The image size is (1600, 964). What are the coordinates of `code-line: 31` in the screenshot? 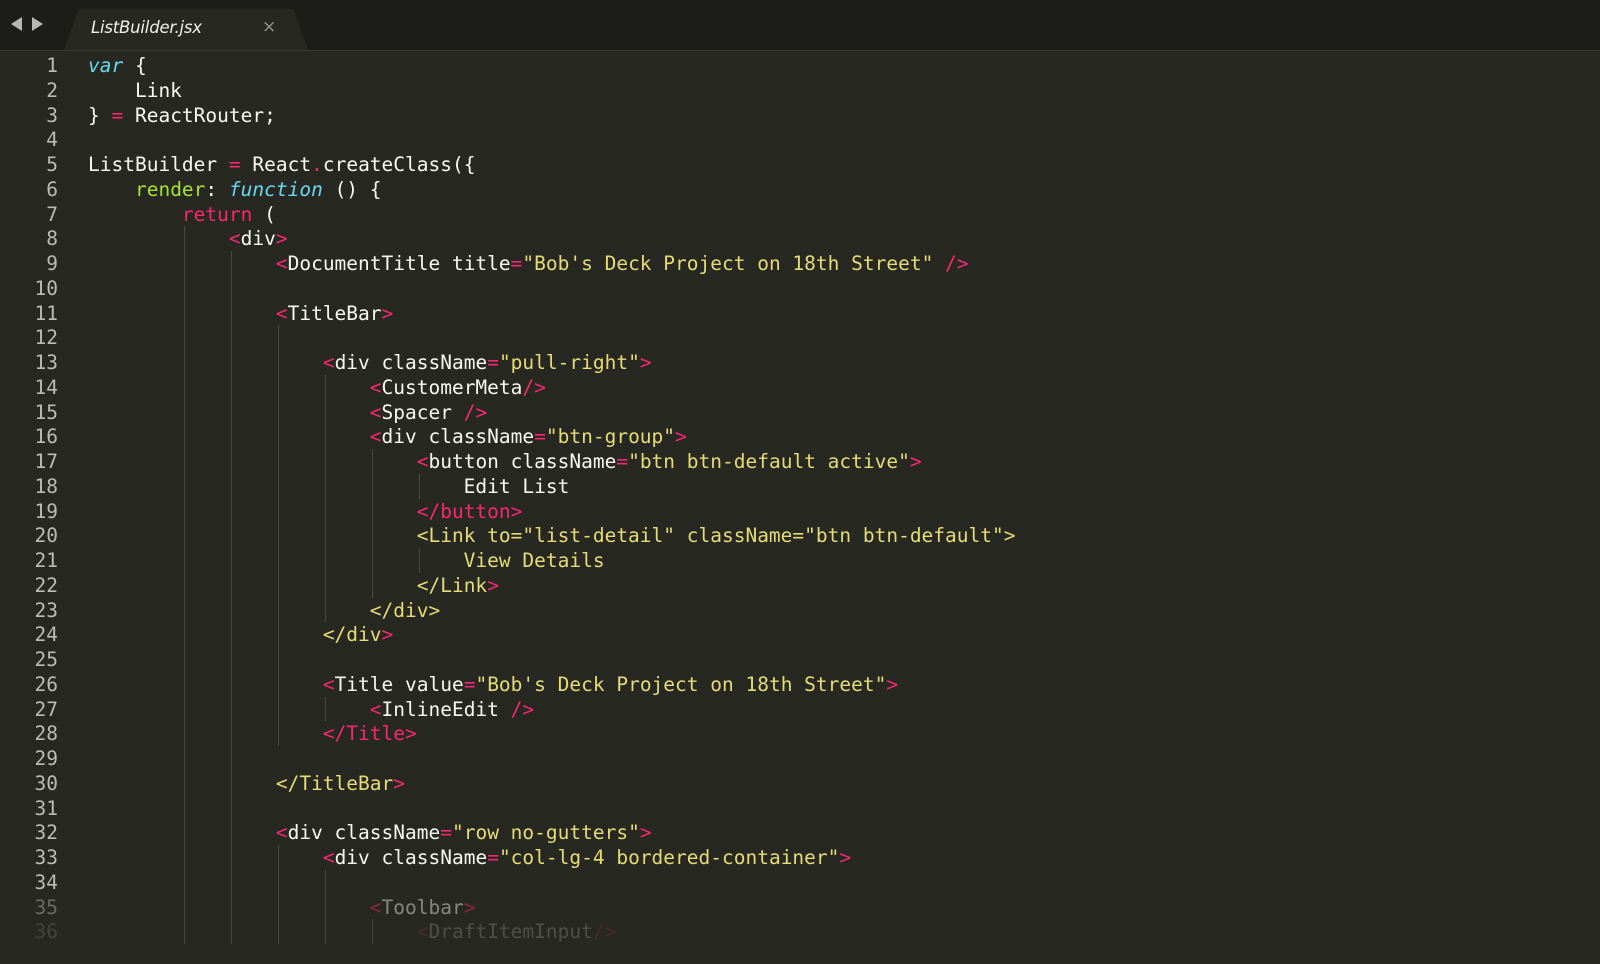 It's located at (800, 808).